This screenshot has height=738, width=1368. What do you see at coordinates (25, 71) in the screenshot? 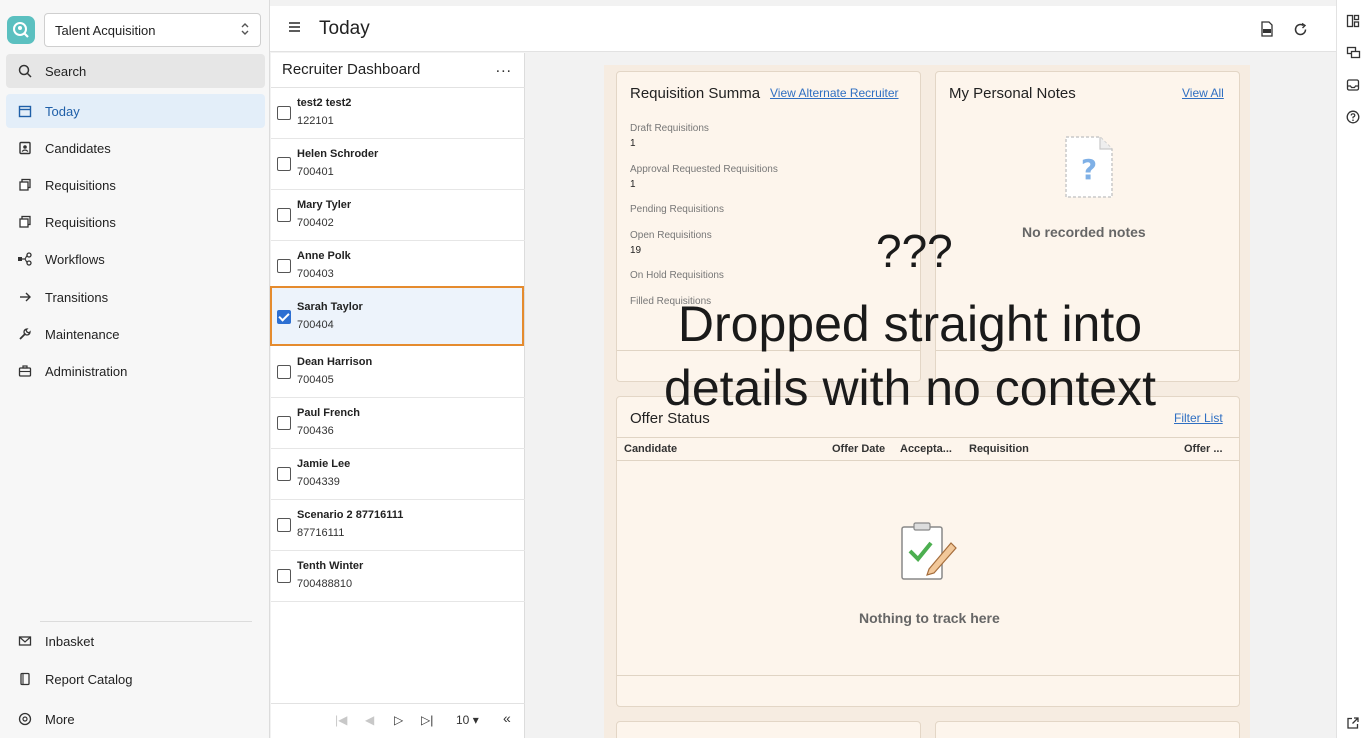
I see `search-icon` at bounding box center [25, 71].